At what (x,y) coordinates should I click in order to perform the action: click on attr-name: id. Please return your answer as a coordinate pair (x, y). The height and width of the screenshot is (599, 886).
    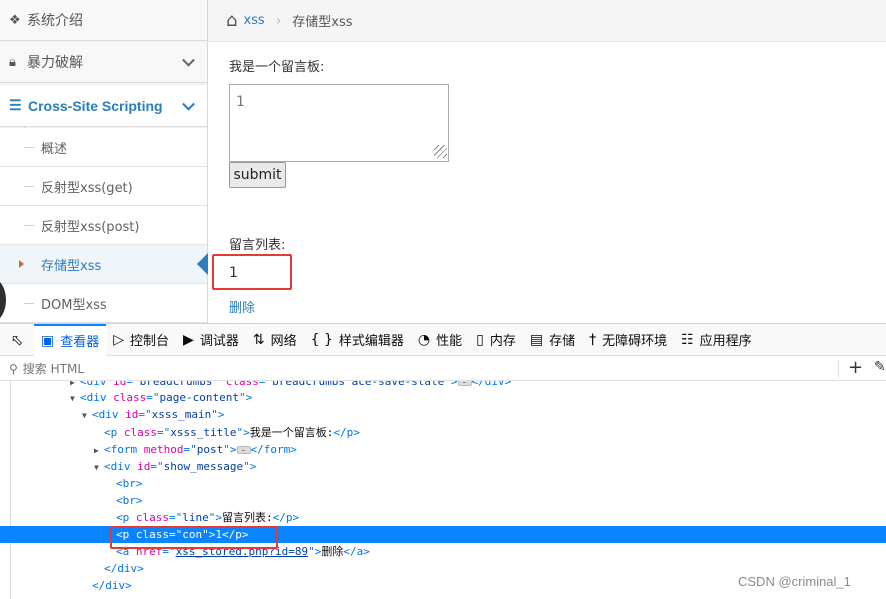
    Looking at the image, I should click on (144, 466).